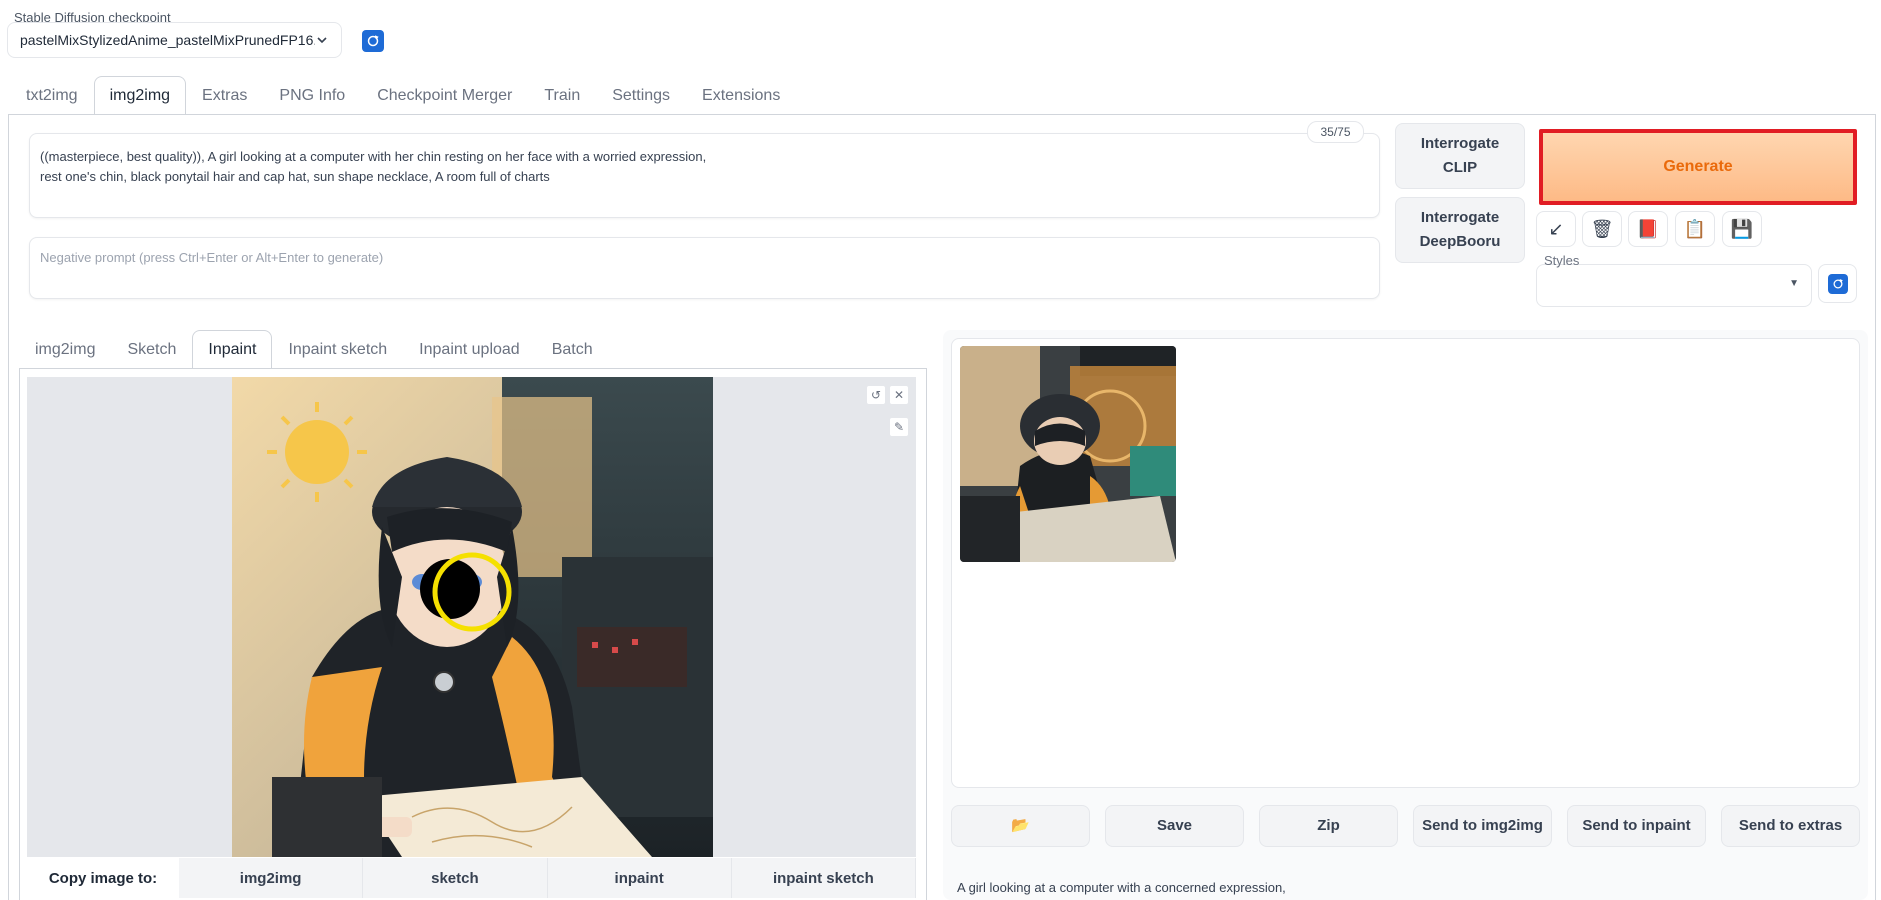  Describe the element at coordinates (1562, 260) in the screenshot. I see `styles-label: Styles` at that location.